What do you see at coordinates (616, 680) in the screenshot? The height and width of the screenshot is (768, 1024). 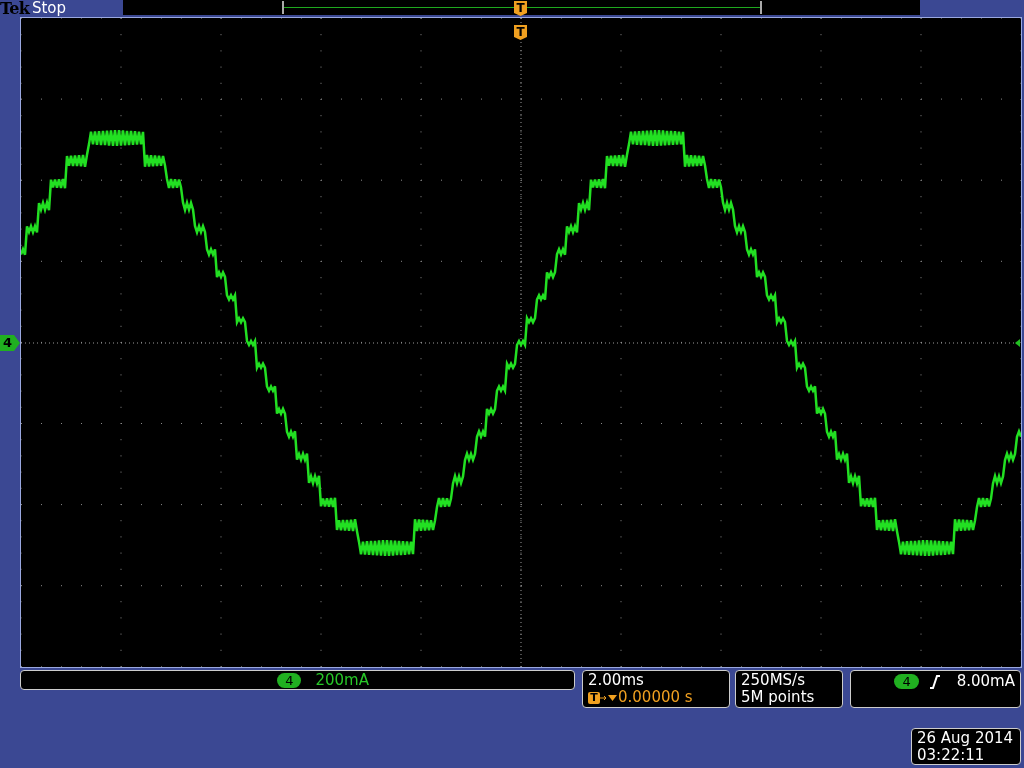 I see `time-scale: 2.00ms` at bounding box center [616, 680].